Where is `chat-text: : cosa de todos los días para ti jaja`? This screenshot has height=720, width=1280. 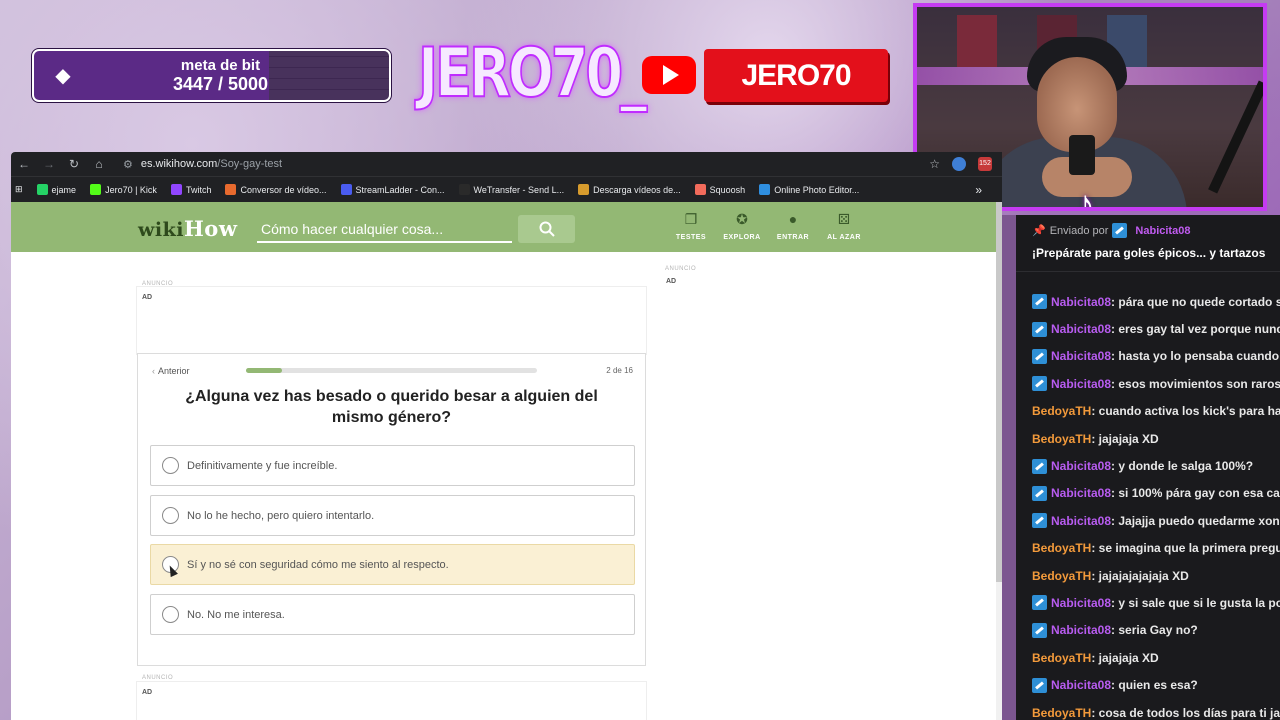
chat-text: : cosa de todos los días para ti jaja is located at coordinates (1185, 712).